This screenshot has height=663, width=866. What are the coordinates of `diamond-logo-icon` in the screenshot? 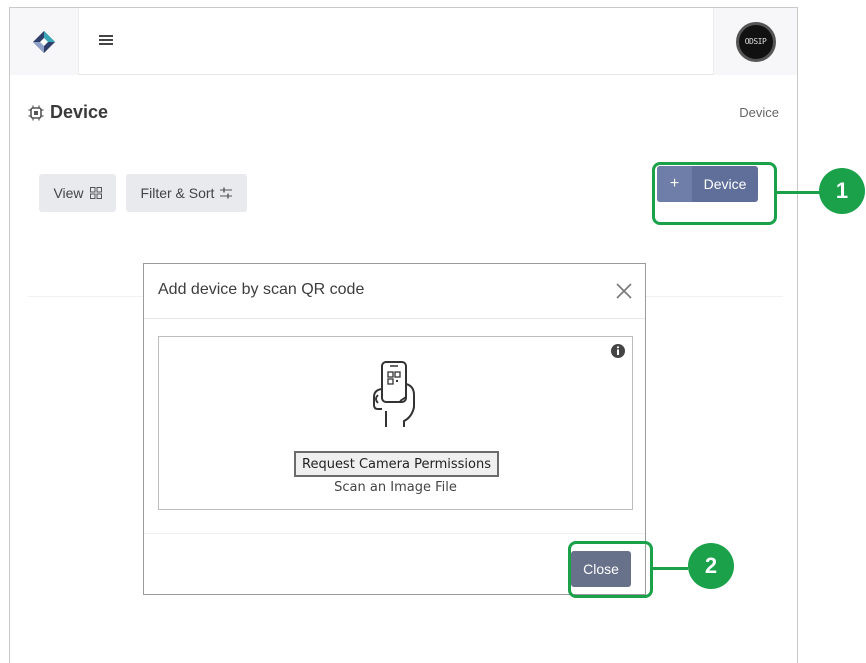 It's located at (44, 41).